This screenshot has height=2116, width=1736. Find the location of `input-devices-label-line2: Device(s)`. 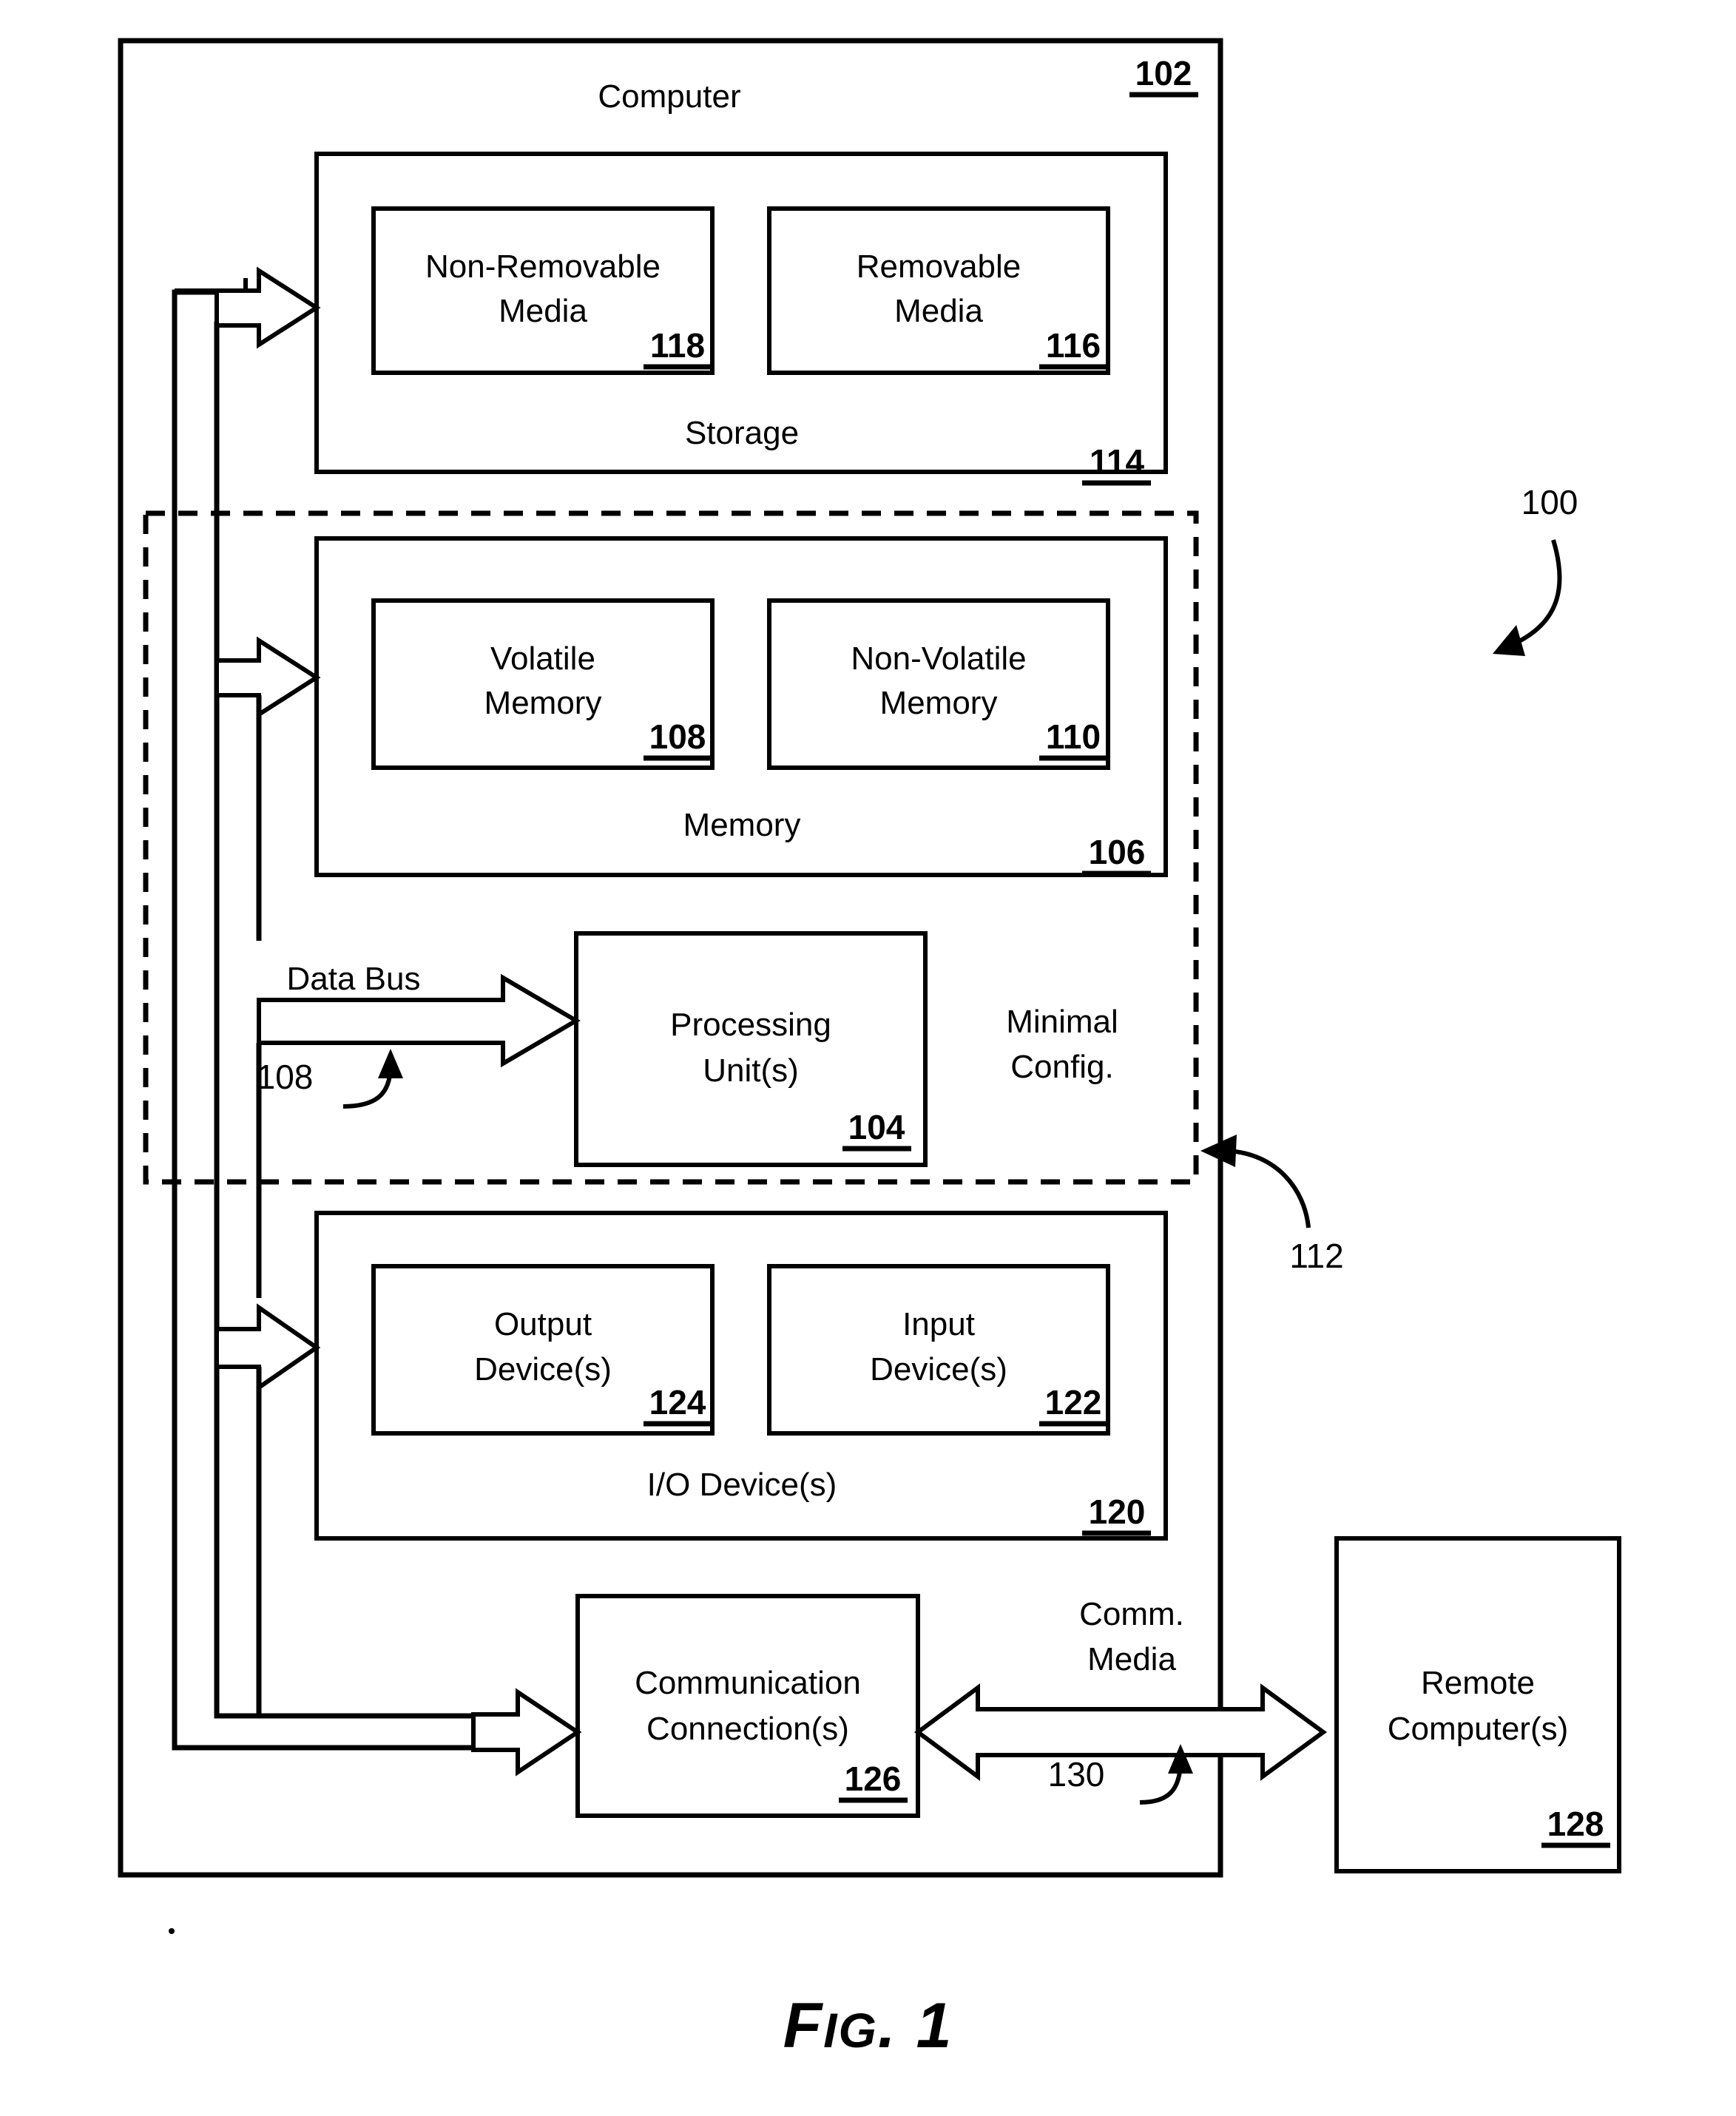

input-devices-label-line2: Device(s) is located at coordinates (938, 1369).